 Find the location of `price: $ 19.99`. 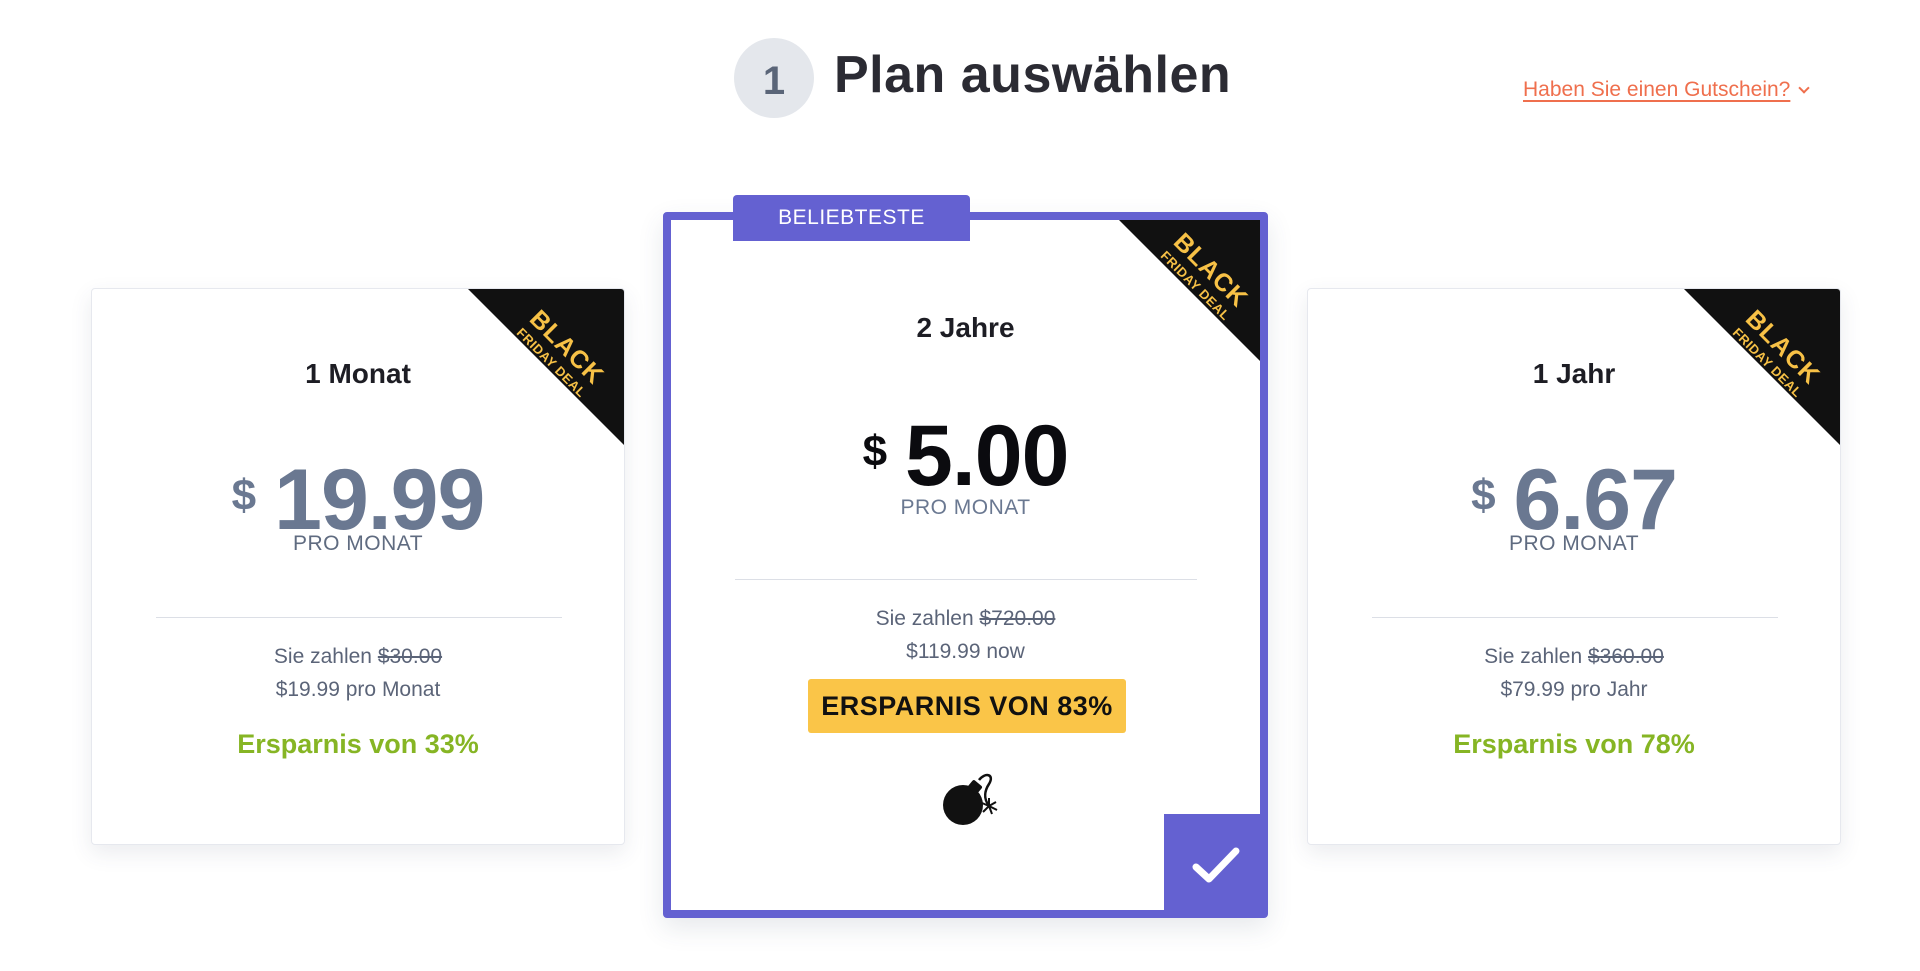

price: $ 19.99 is located at coordinates (358, 500).